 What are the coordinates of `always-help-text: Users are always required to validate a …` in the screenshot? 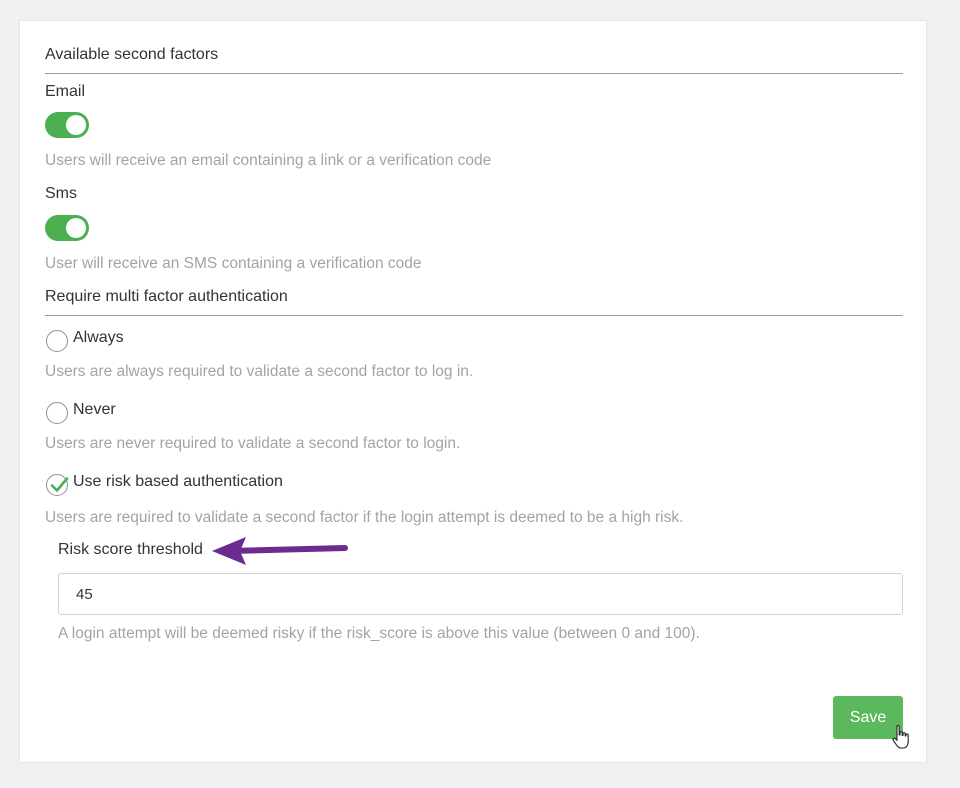 It's located at (259, 371).